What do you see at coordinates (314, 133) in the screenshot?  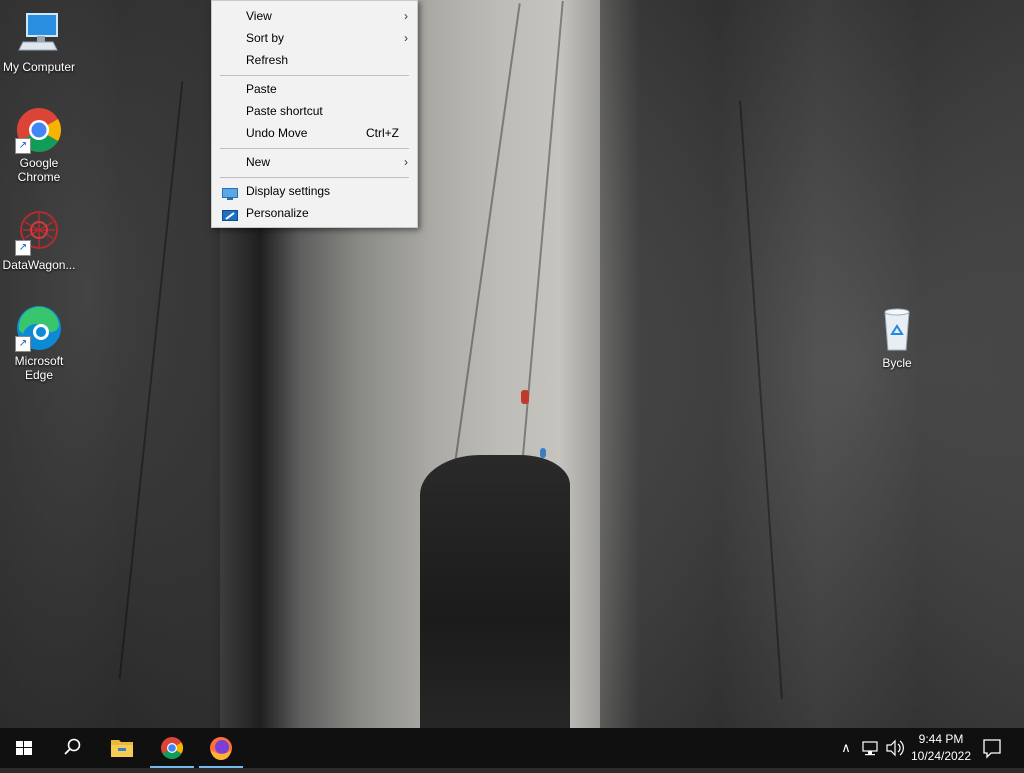 I see `menu-item-undo-move: Undo Move Ctrl+Z` at bounding box center [314, 133].